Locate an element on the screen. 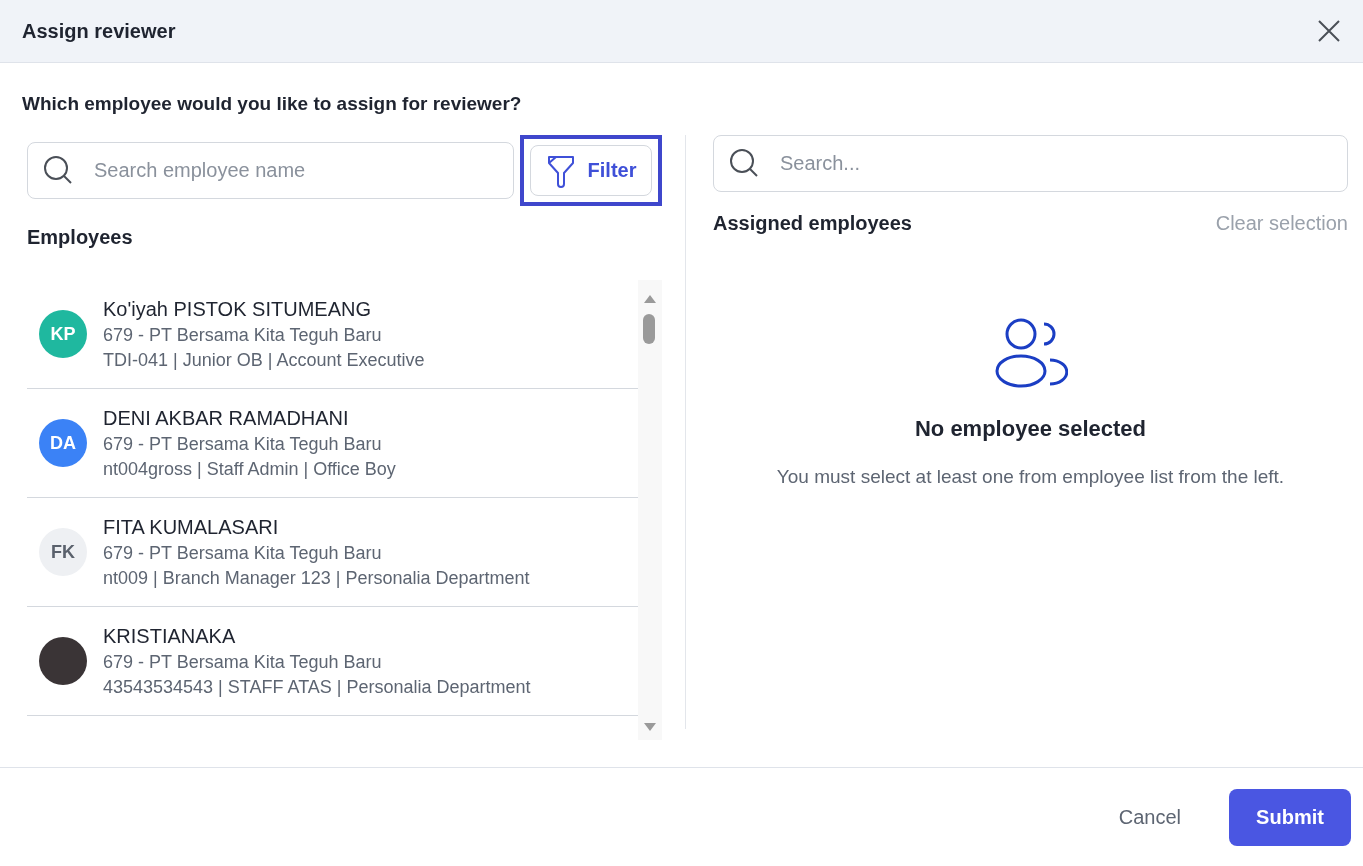 The image size is (1363, 866). employee-details: TDI-041 | Junior OB | Account Executive is located at coordinates (264, 360).